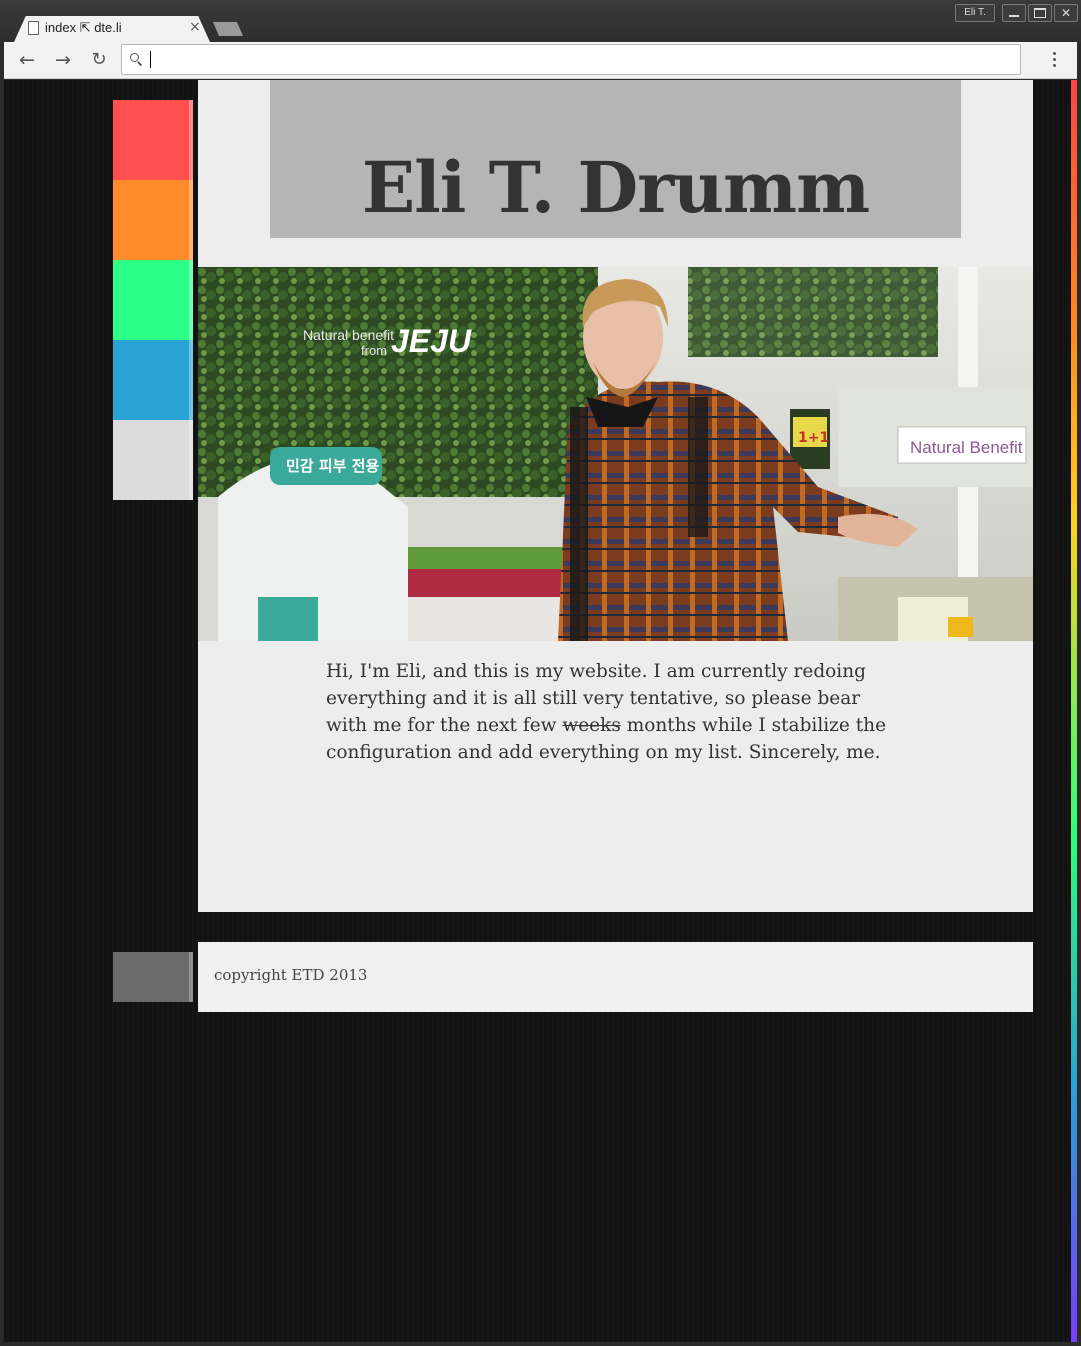 The height and width of the screenshot is (1346, 1081). What do you see at coordinates (580, 59) in the screenshot?
I see `address-input` at bounding box center [580, 59].